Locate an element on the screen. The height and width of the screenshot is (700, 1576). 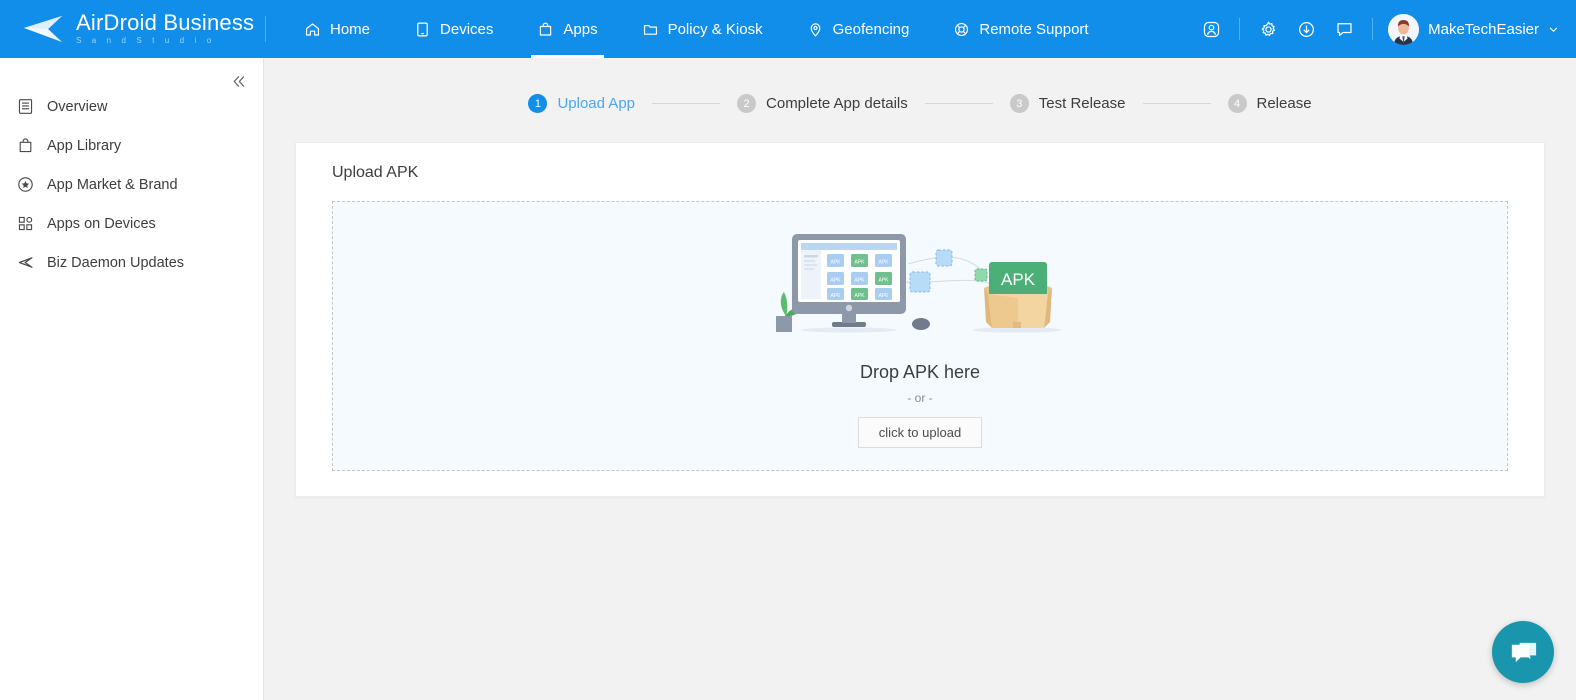
sidebar-item-label: App Library is located at coordinates (84, 145).